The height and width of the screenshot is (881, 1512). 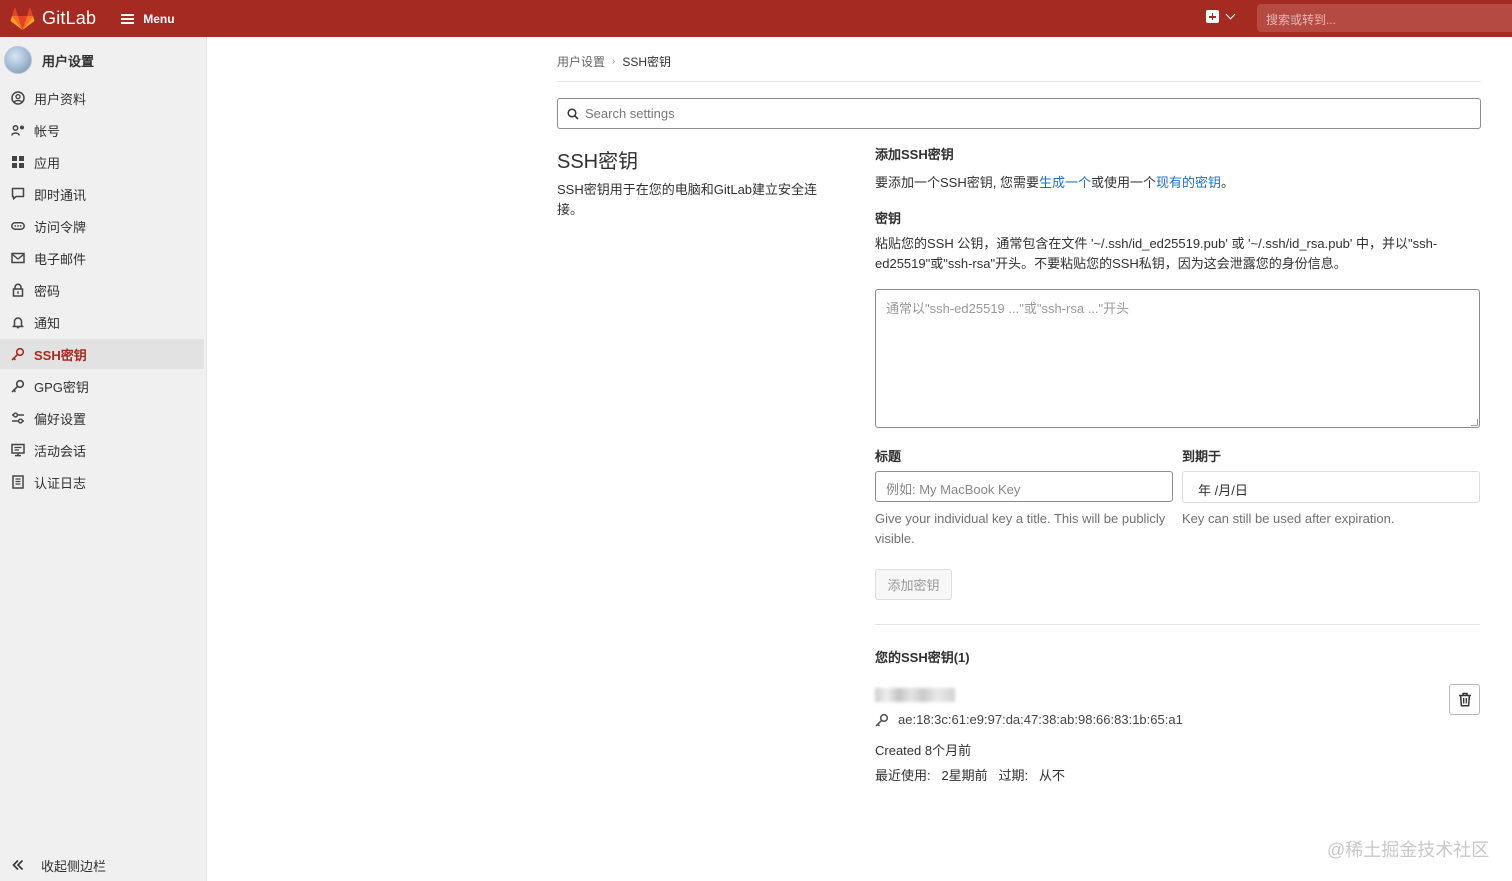 I want to click on sidebar-item-ssh-keys: SSH密钥, so click(x=102, y=354).